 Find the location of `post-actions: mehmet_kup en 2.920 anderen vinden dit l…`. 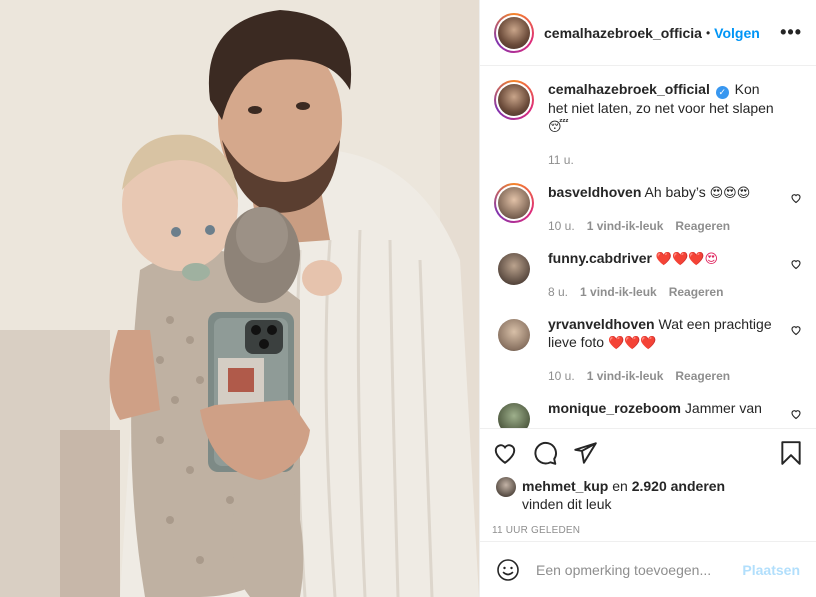

post-actions: mehmet_kup en 2.920 anderen vinden dit l… is located at coordinates (648, 482).